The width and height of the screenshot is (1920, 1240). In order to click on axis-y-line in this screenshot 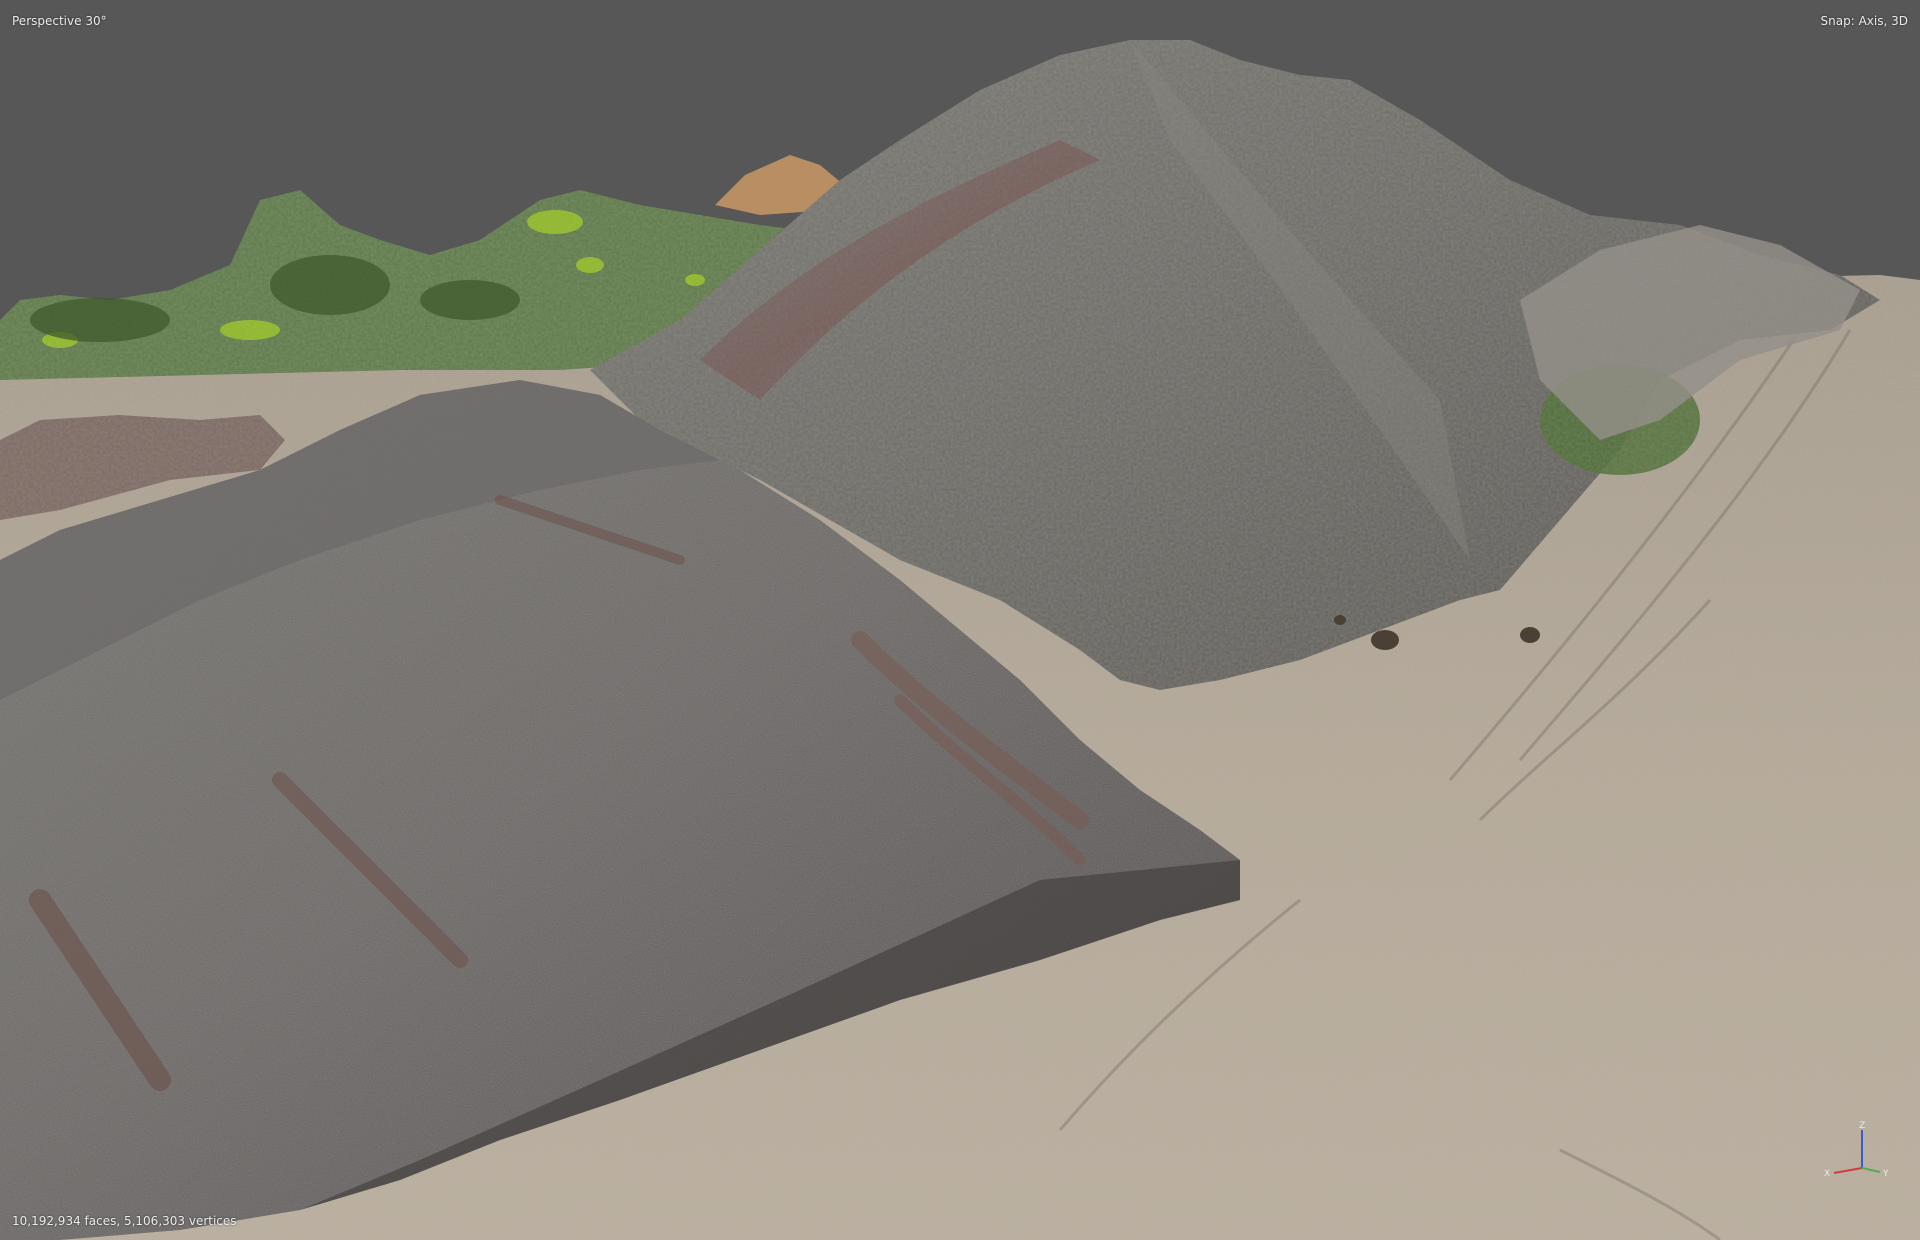, I will do `click(1871, 1170)`.